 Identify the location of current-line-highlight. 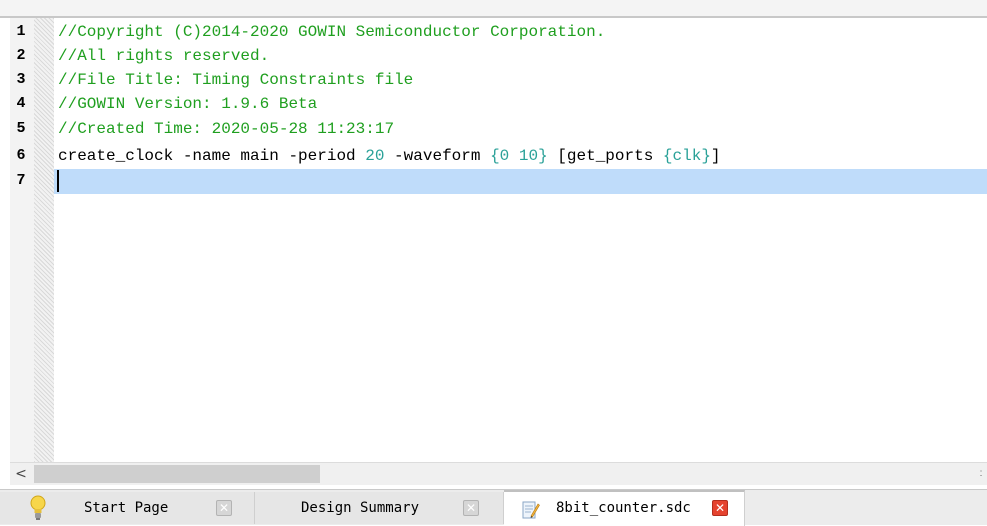
(520, 181).